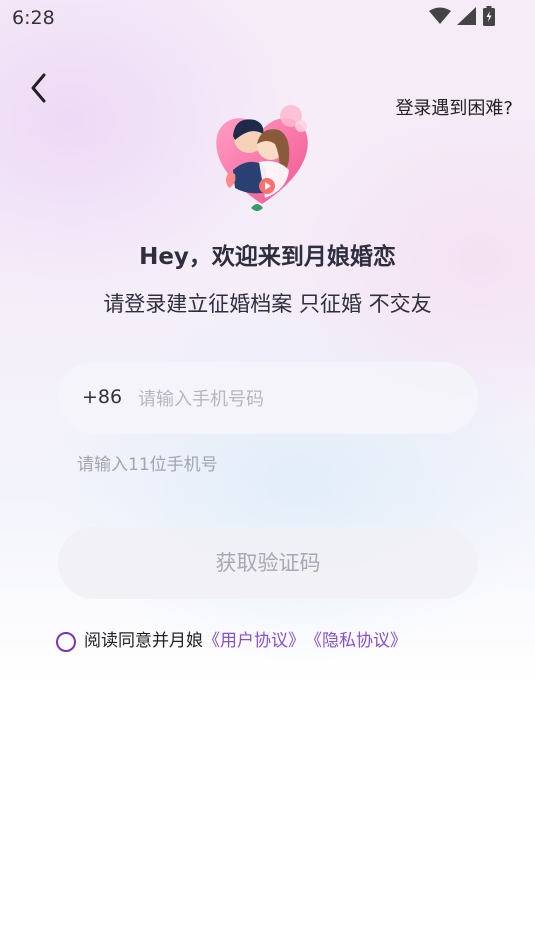  Describe the element at coordinates (298, 399) in the screenshot. I see `phone-input` at that location.